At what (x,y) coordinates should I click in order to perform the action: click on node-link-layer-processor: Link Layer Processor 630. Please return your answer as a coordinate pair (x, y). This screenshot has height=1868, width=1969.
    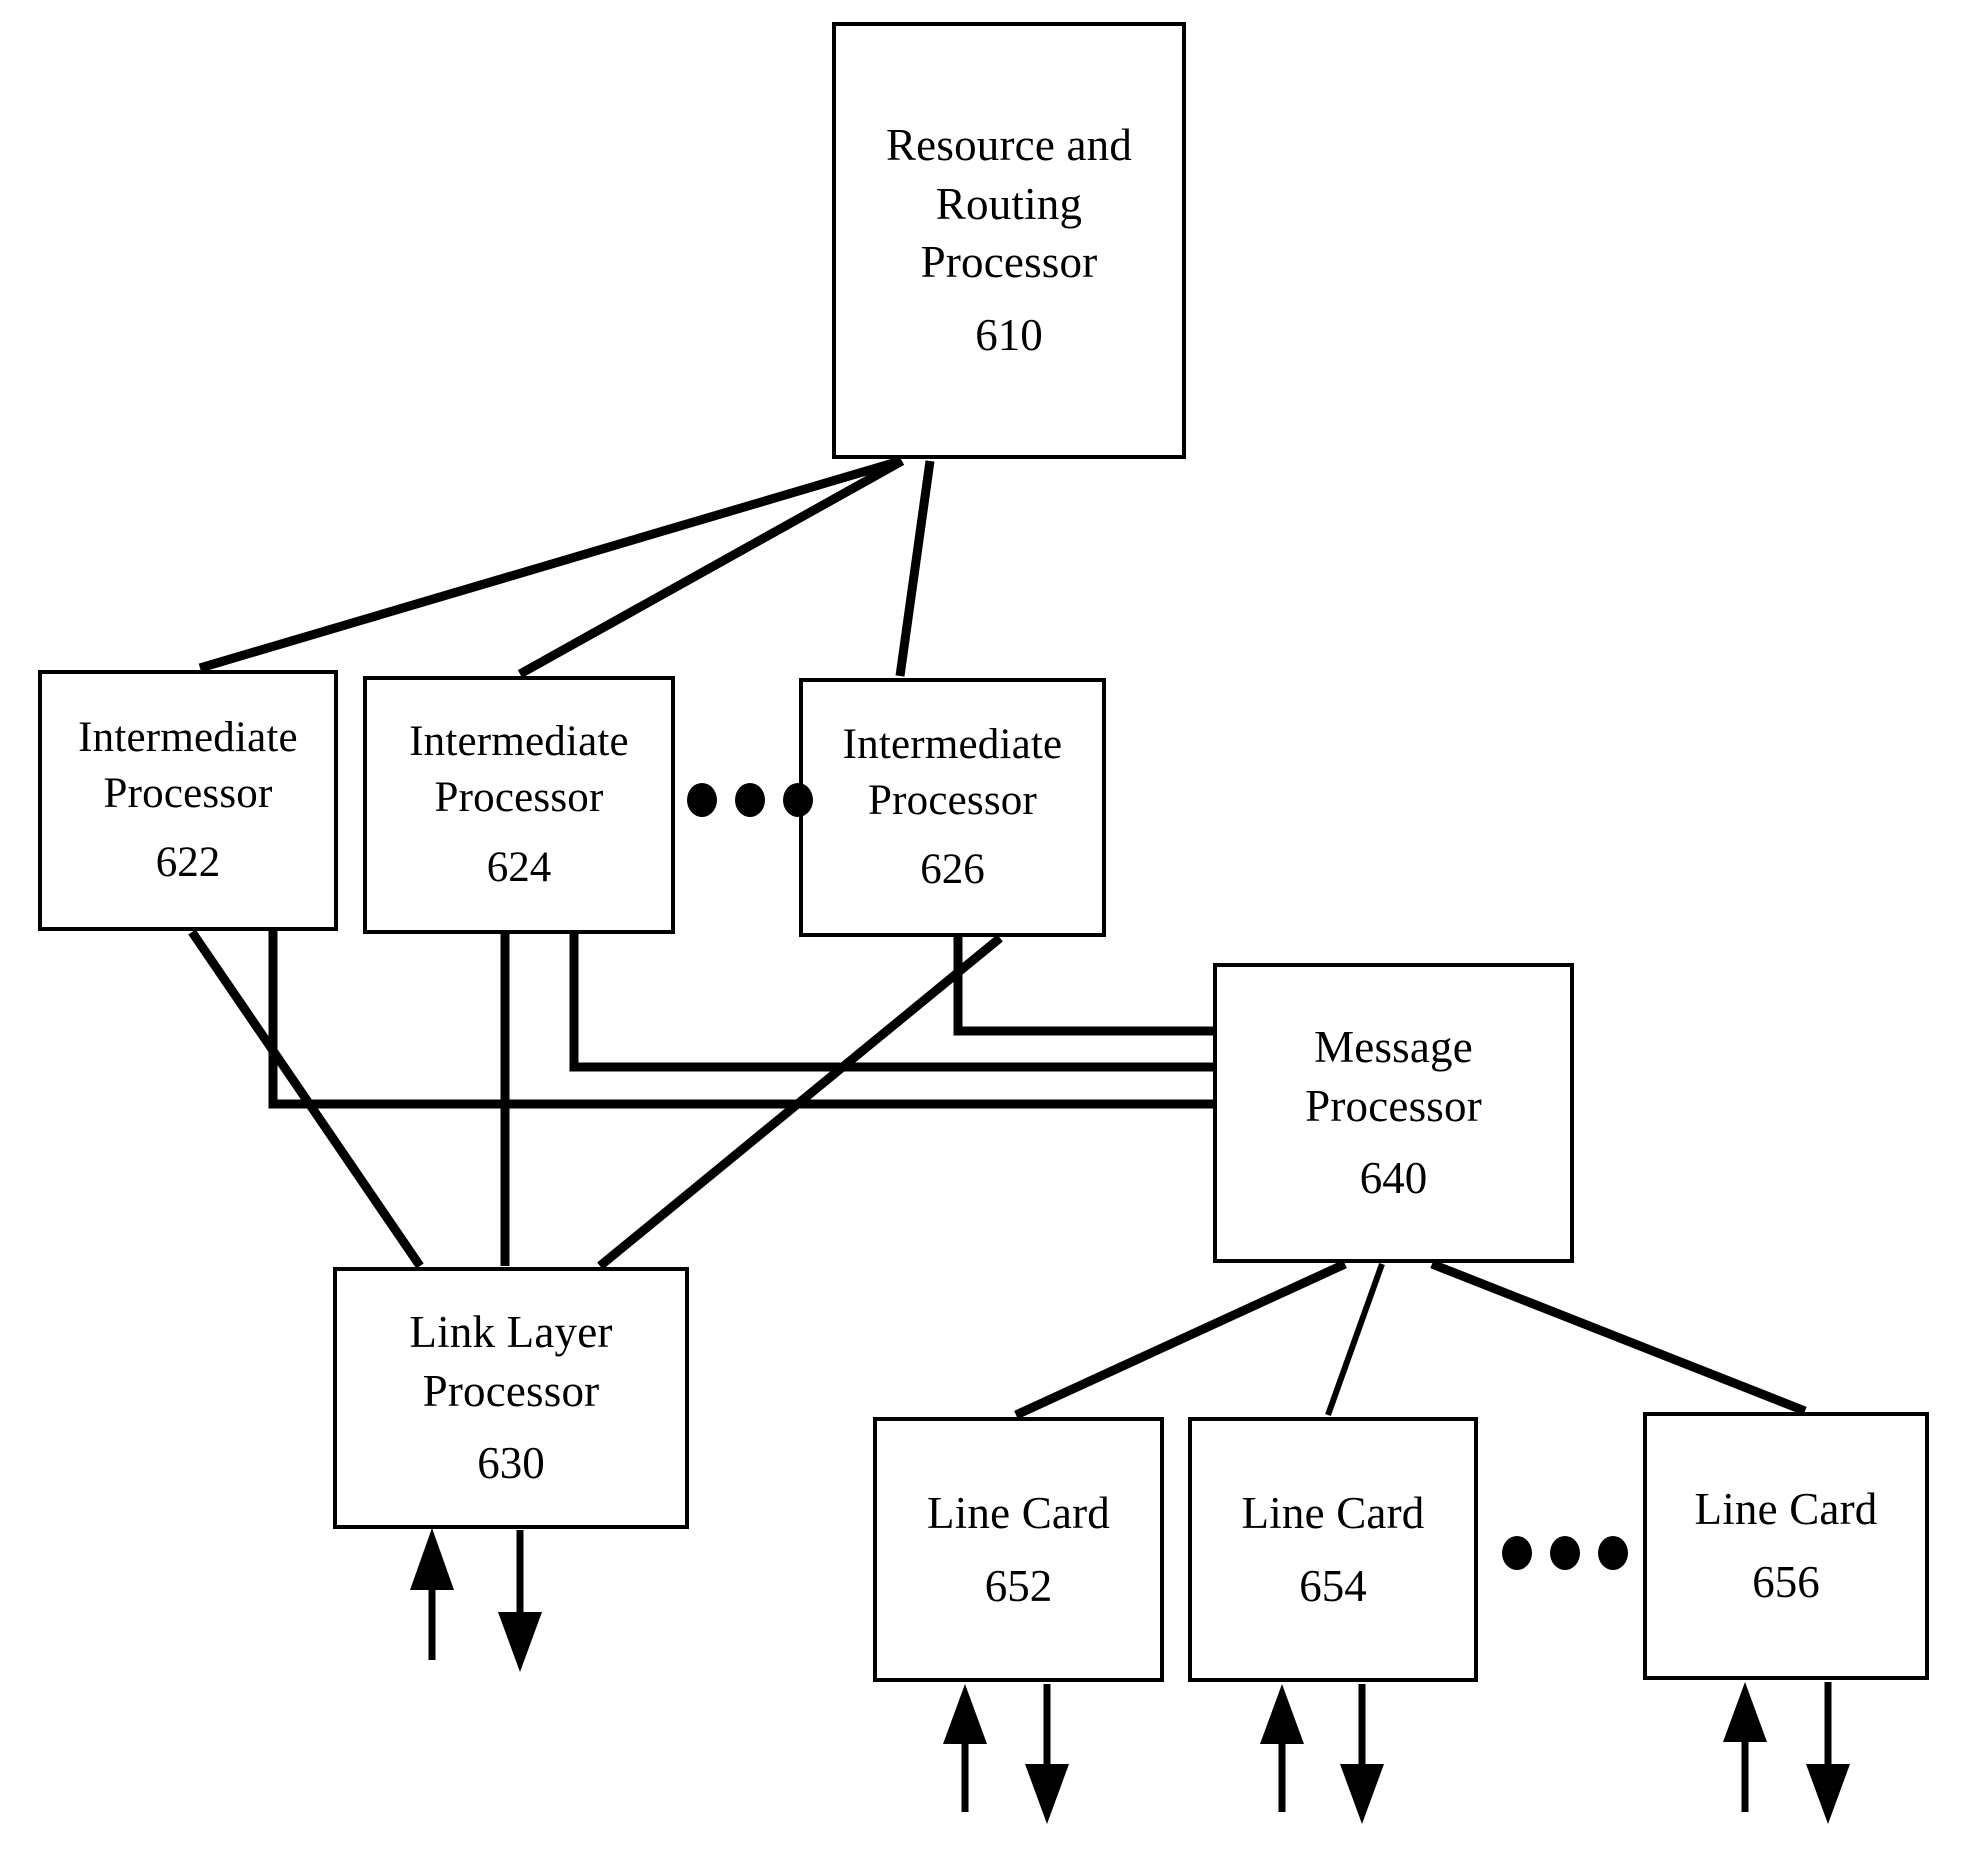
    Looking at the image, I should click on (511, 1398).